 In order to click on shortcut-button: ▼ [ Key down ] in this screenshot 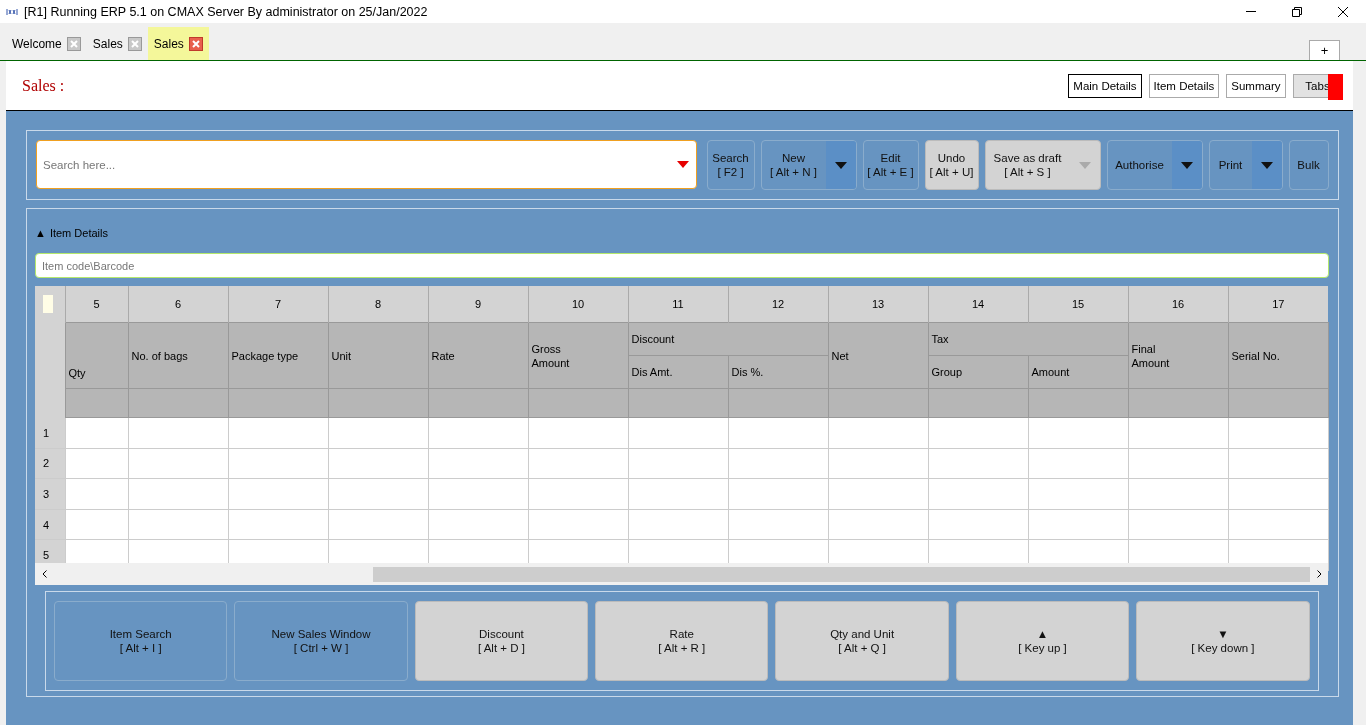, I will do `click(1223, 641)`.